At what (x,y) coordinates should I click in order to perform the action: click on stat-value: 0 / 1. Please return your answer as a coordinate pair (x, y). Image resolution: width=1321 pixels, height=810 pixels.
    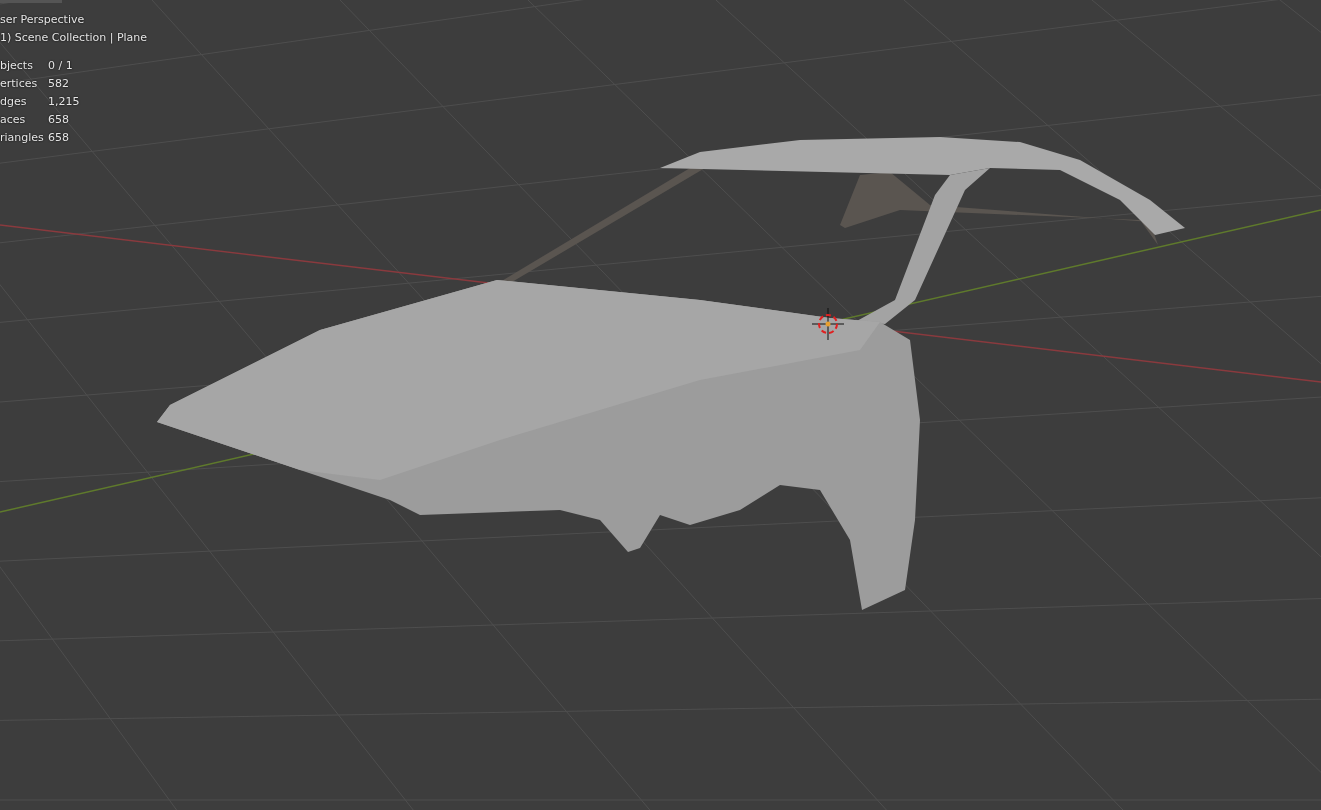
    Looking at the image, I should click on (61, 66).